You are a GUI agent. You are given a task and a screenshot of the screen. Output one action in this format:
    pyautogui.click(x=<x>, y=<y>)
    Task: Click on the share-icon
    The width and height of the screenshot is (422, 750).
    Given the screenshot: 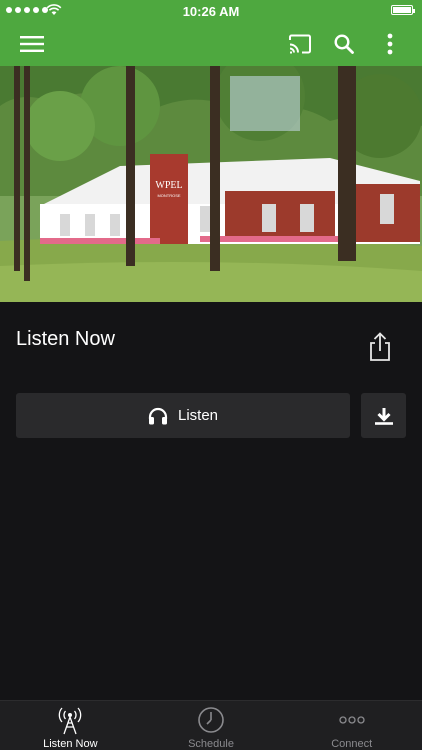 What is the action you would take?
    pyautogui.click(x=380, y=346)
    